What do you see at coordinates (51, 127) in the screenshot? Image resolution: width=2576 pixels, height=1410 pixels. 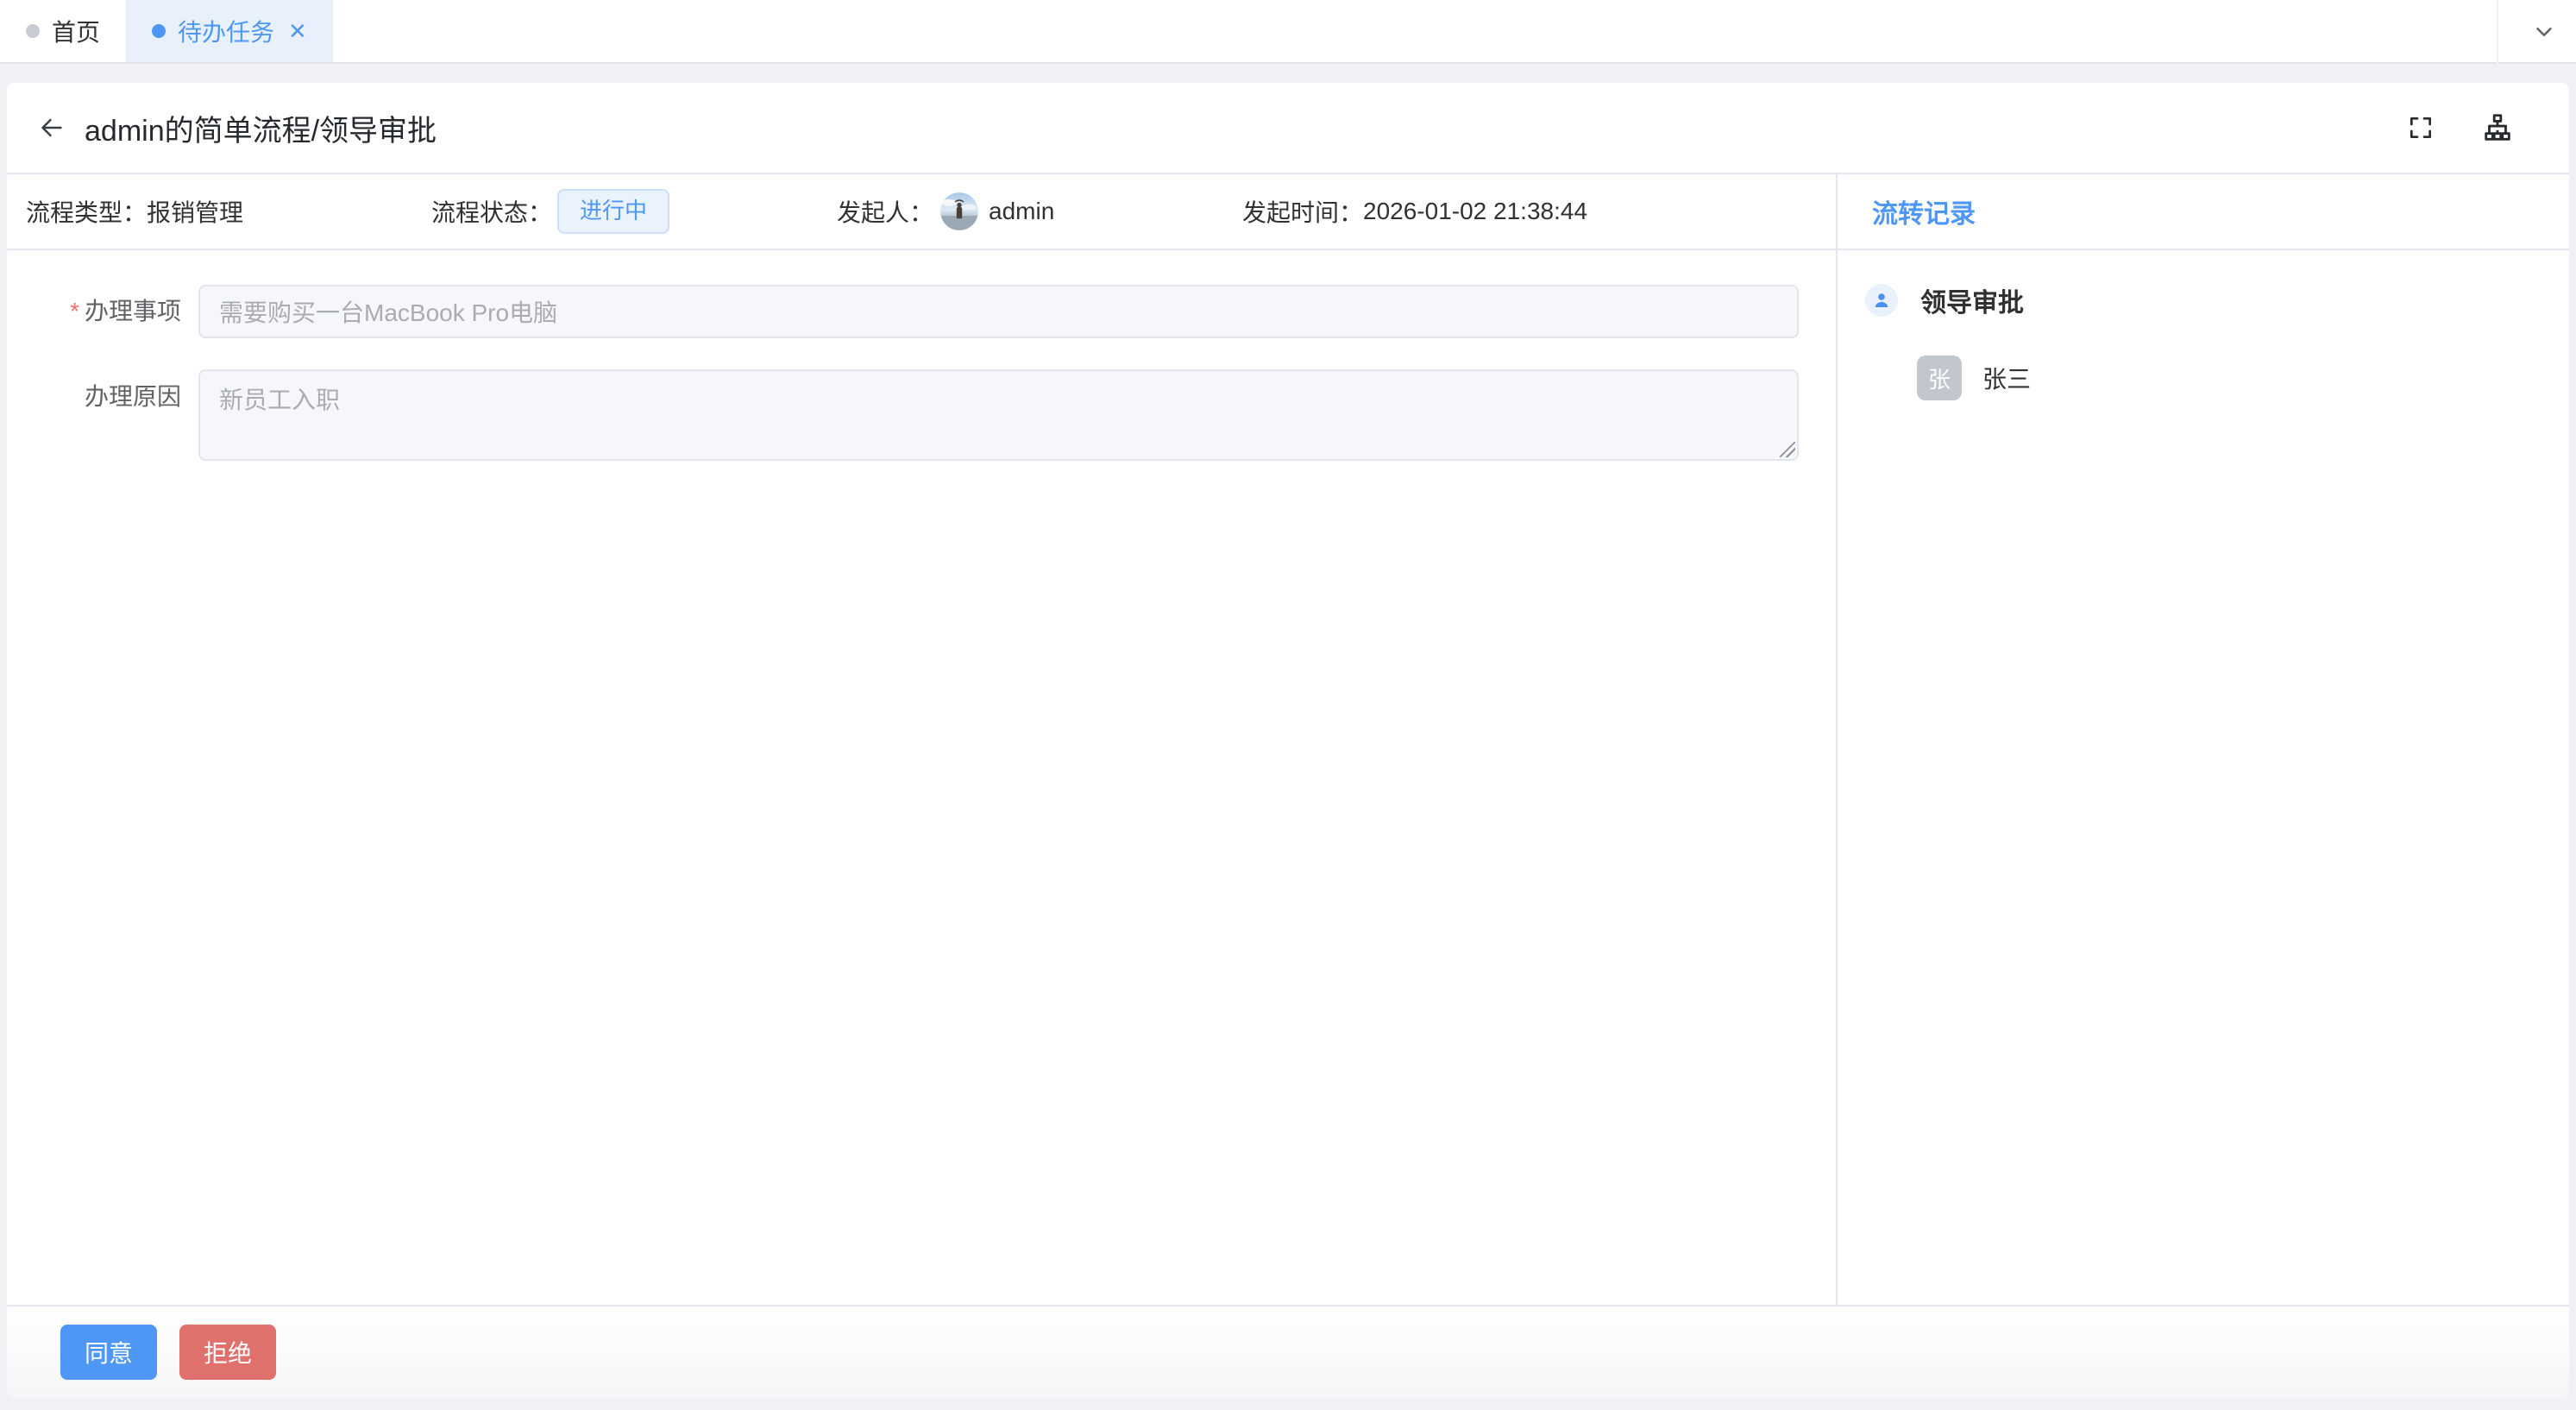 I see `back-arrow-icon` at bounding box center [51, 127].